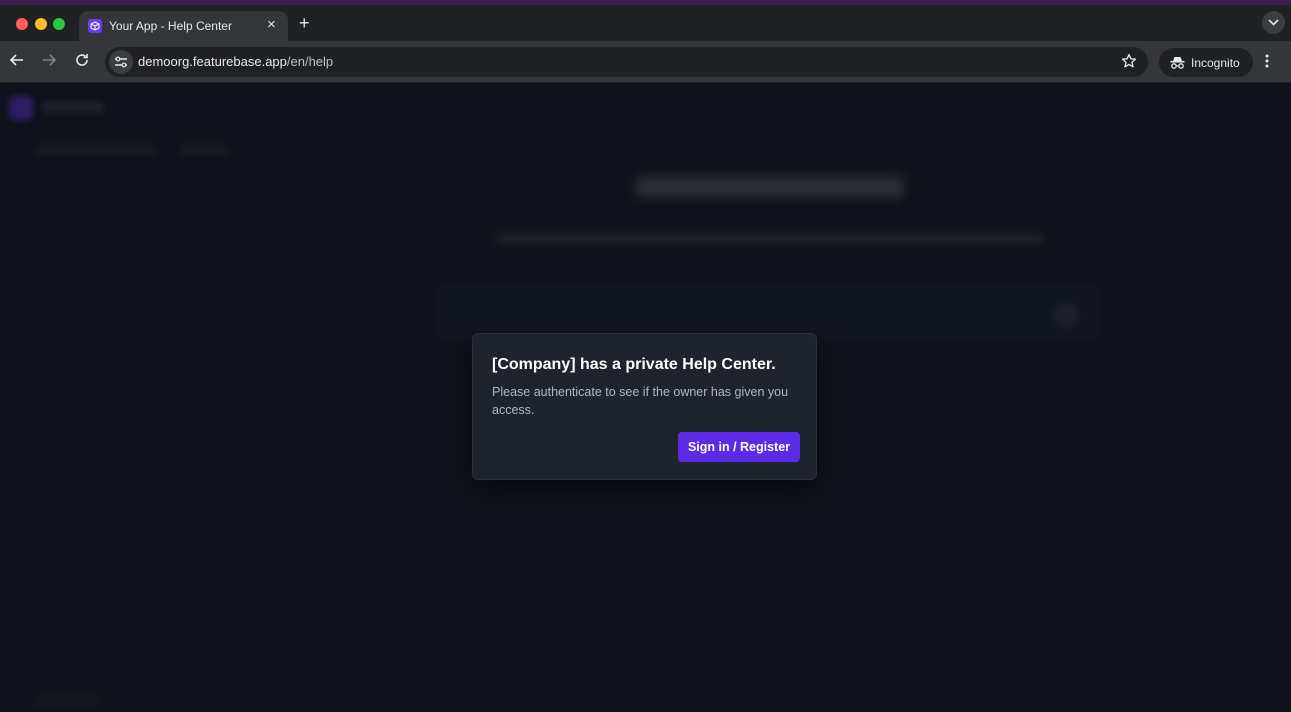 The image size is (1291, 712). I want to click on dialog-title: [Company] has a private Help Center., so click(634, 364).